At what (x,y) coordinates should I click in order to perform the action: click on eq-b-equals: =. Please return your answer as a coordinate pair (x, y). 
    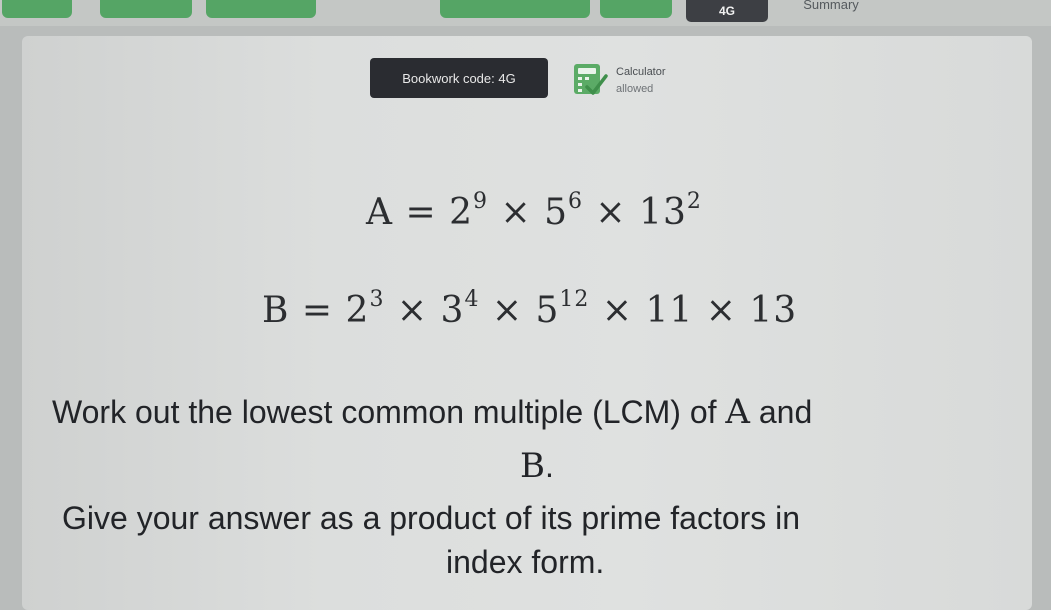
    Looking at the image, I should click on (317, 310).